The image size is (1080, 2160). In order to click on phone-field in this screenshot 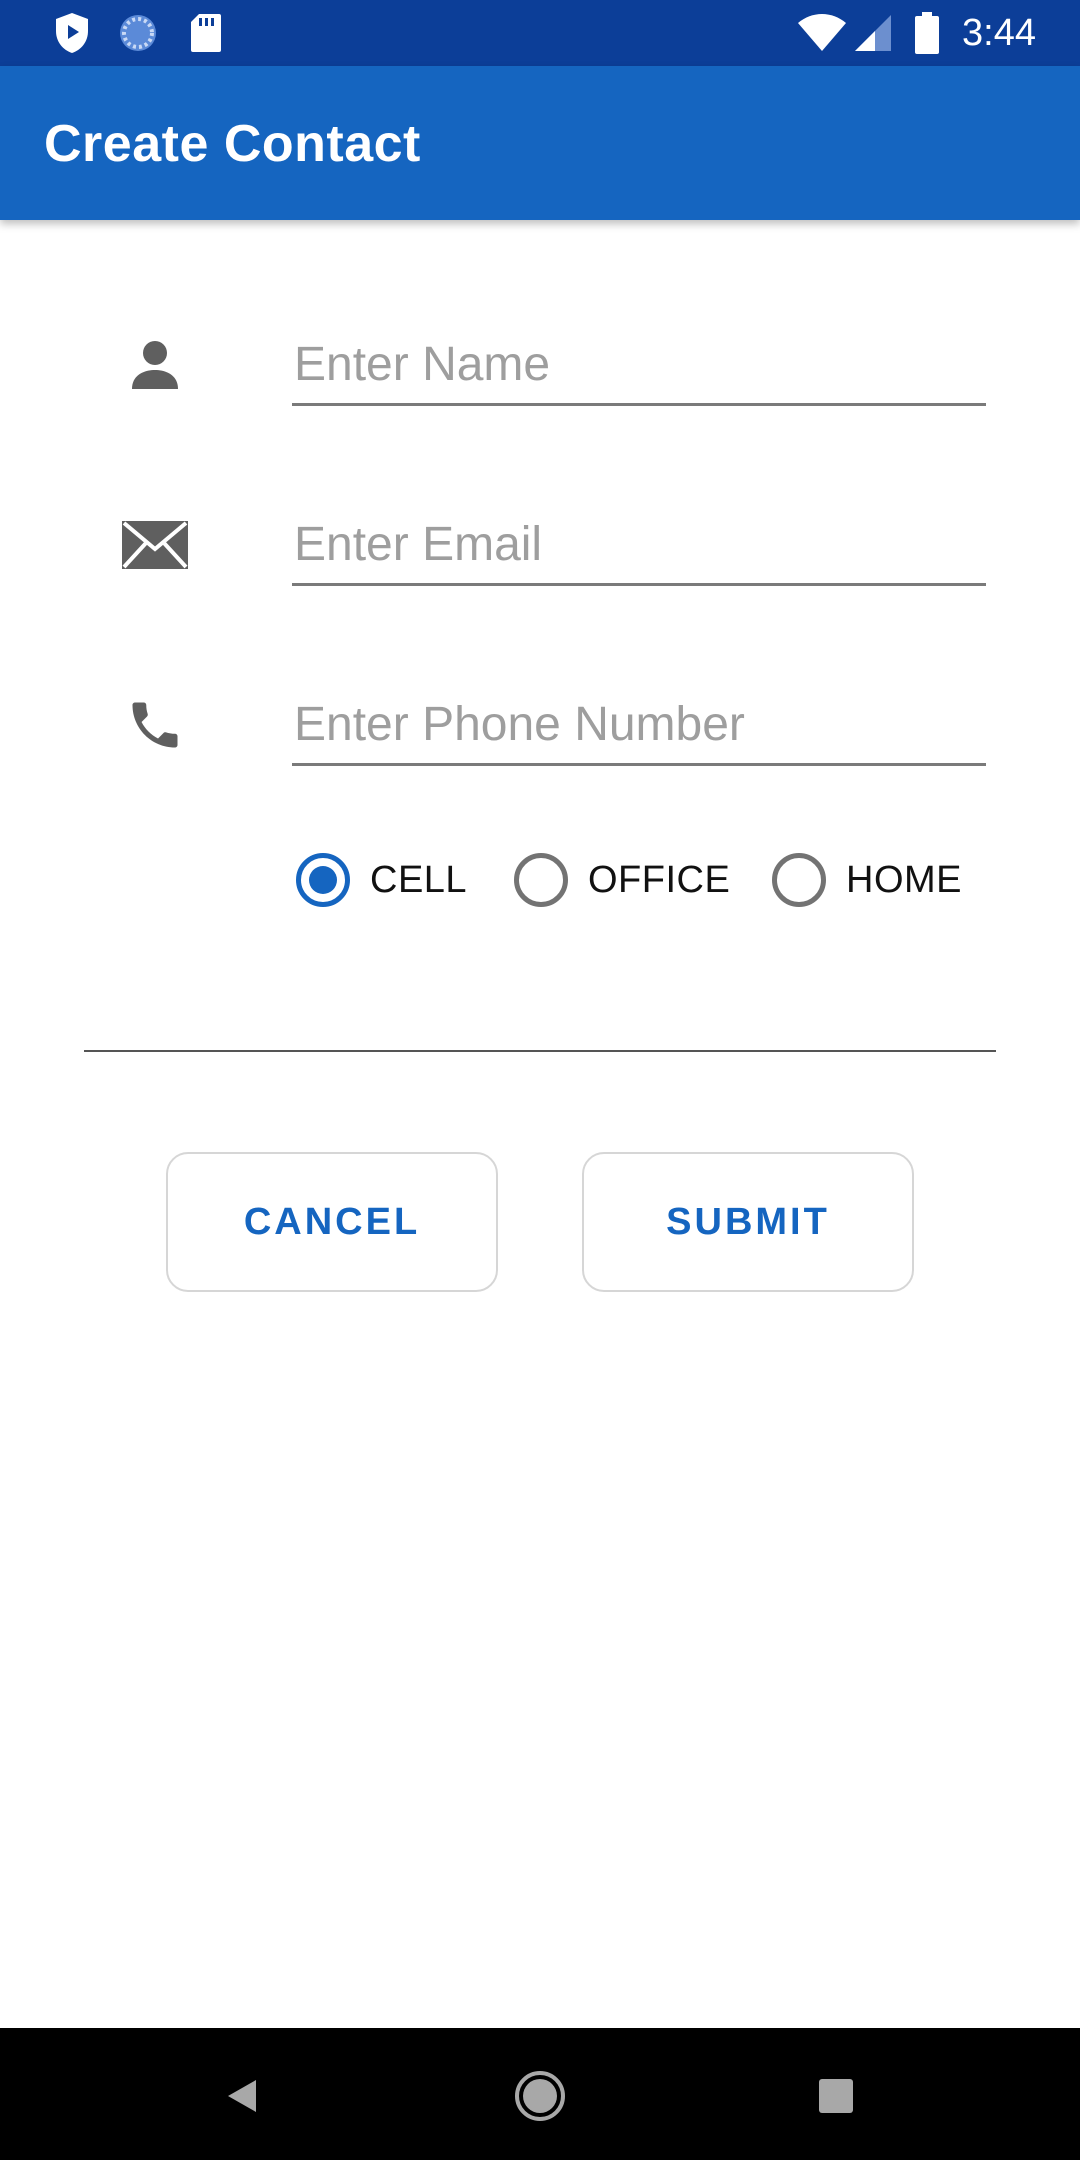, I will do `click(639, 726)`.